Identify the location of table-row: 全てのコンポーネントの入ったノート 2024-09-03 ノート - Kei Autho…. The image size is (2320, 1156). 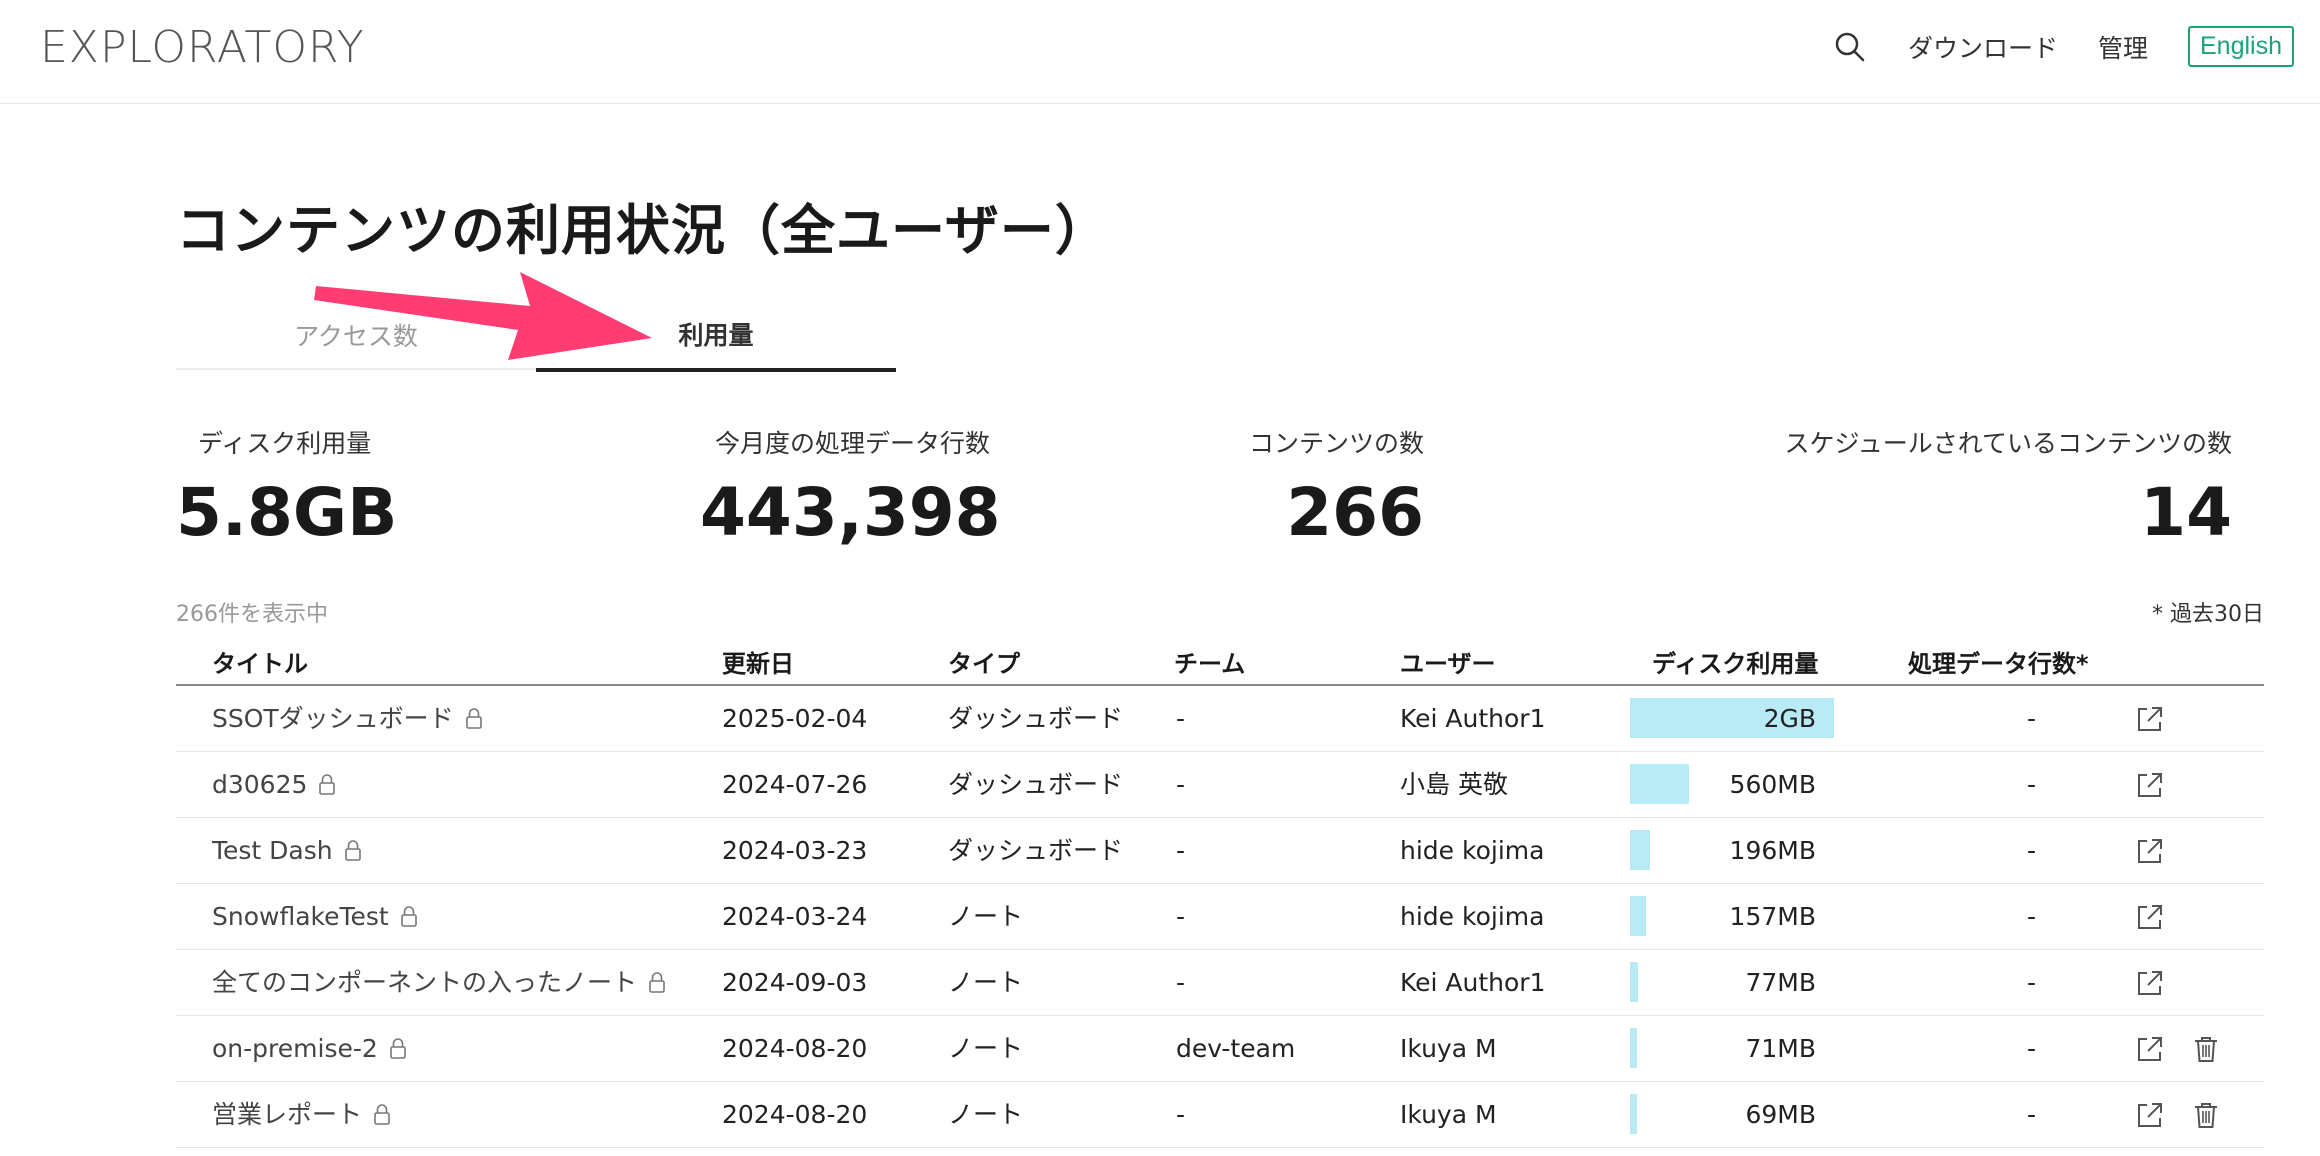
(1220, 983).